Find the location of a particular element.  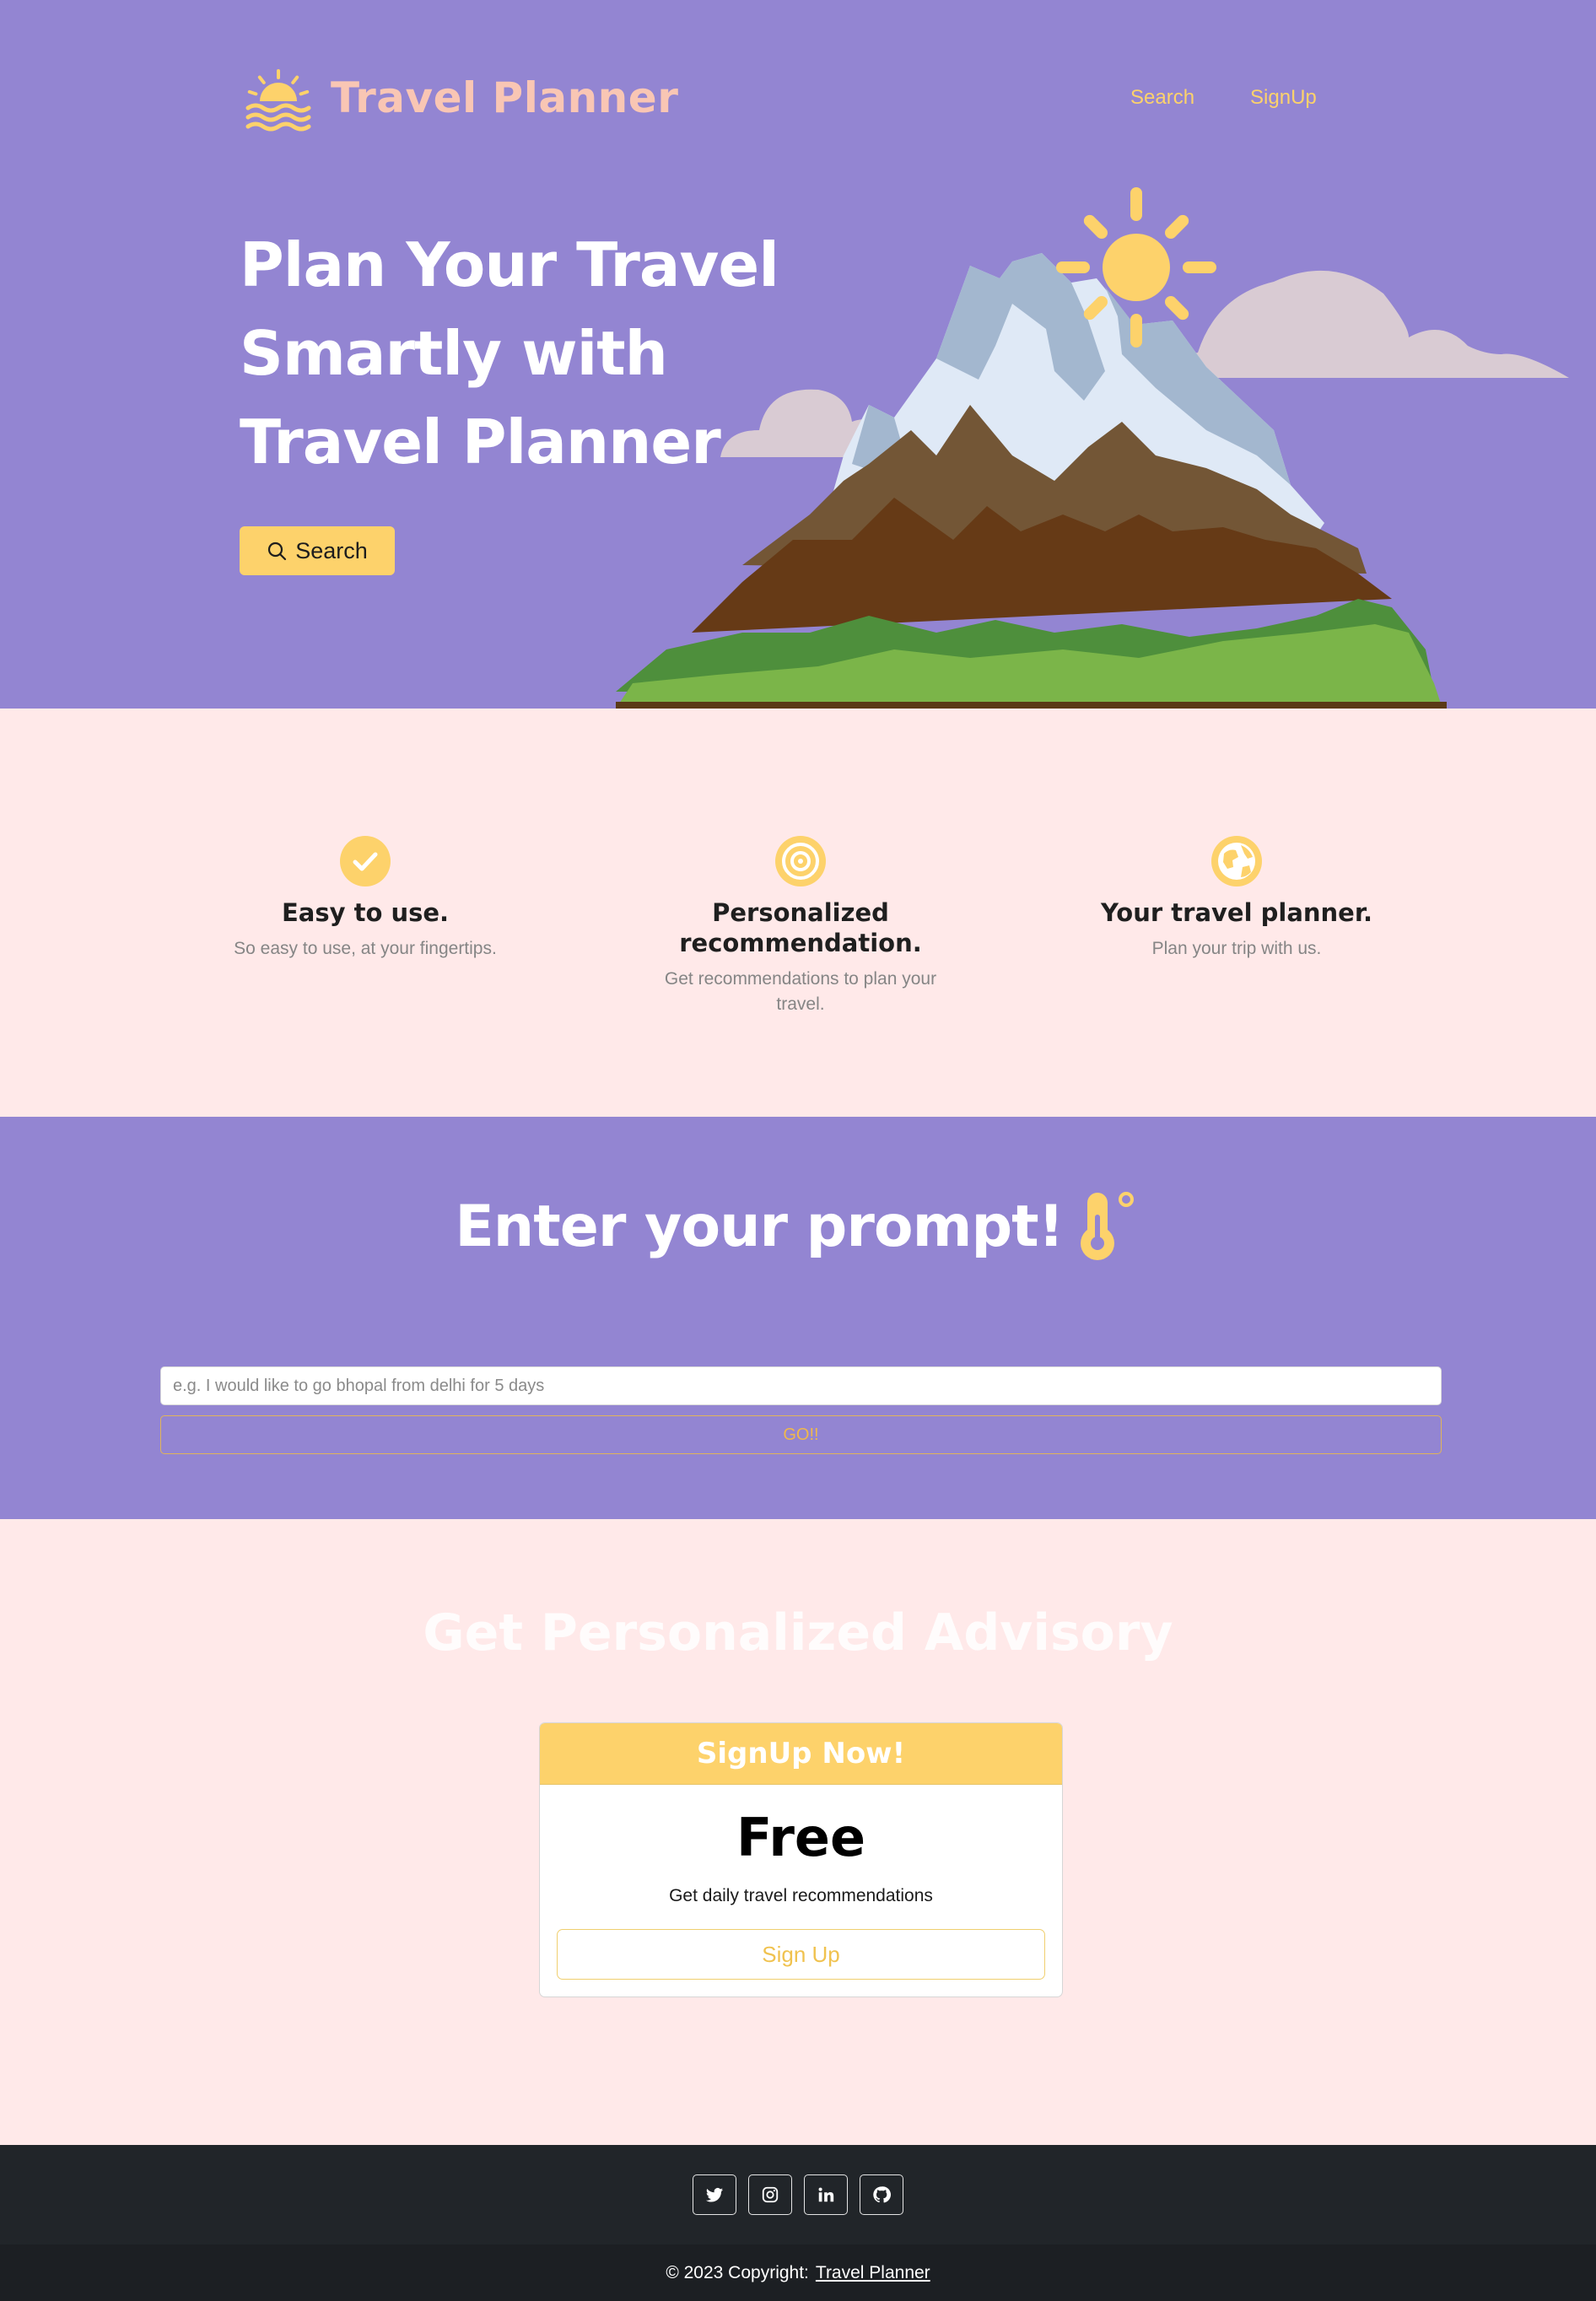

brand: Travel Planner is located at coordinates (462, 98).